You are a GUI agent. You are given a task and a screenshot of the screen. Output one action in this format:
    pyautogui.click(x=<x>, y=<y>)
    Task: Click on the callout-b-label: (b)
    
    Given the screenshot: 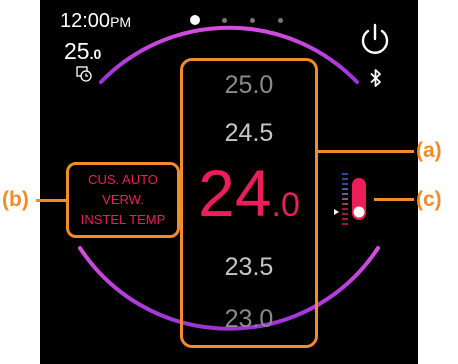 What is the action you would take?
    pyautogui.click(x=15, y=199)
    